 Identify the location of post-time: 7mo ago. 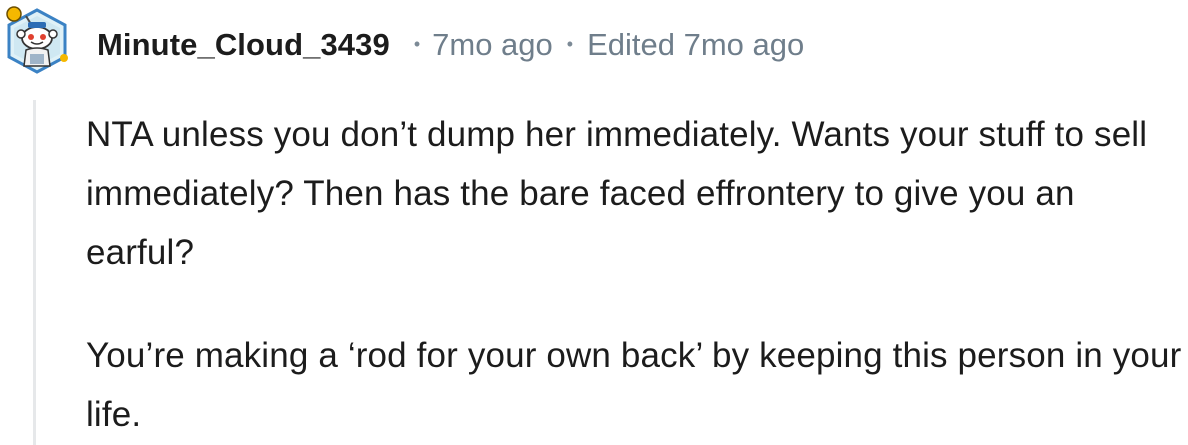
(492, 44).